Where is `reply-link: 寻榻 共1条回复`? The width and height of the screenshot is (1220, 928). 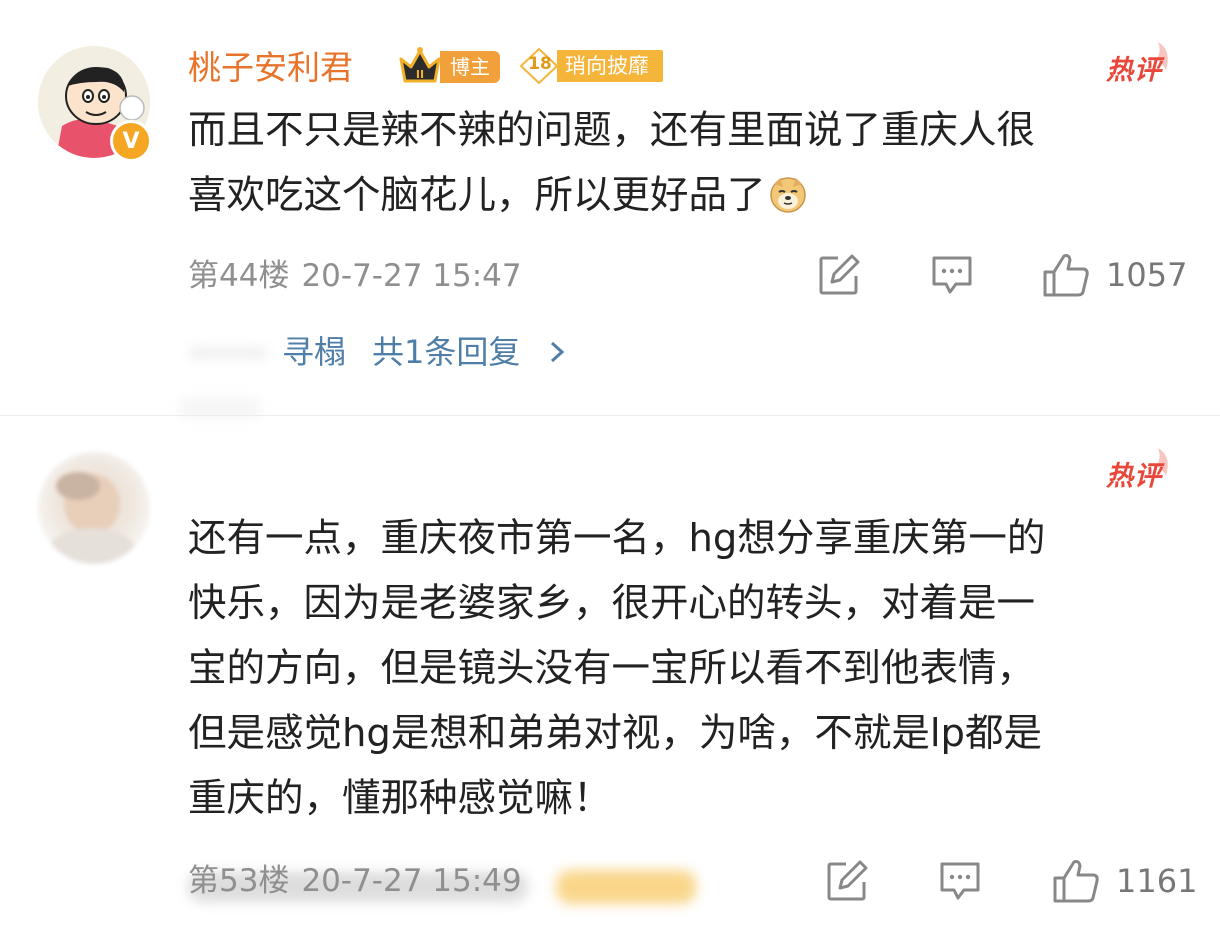
reply-link: 寻榻 共1条回复 is located at coordinates (424, 352).